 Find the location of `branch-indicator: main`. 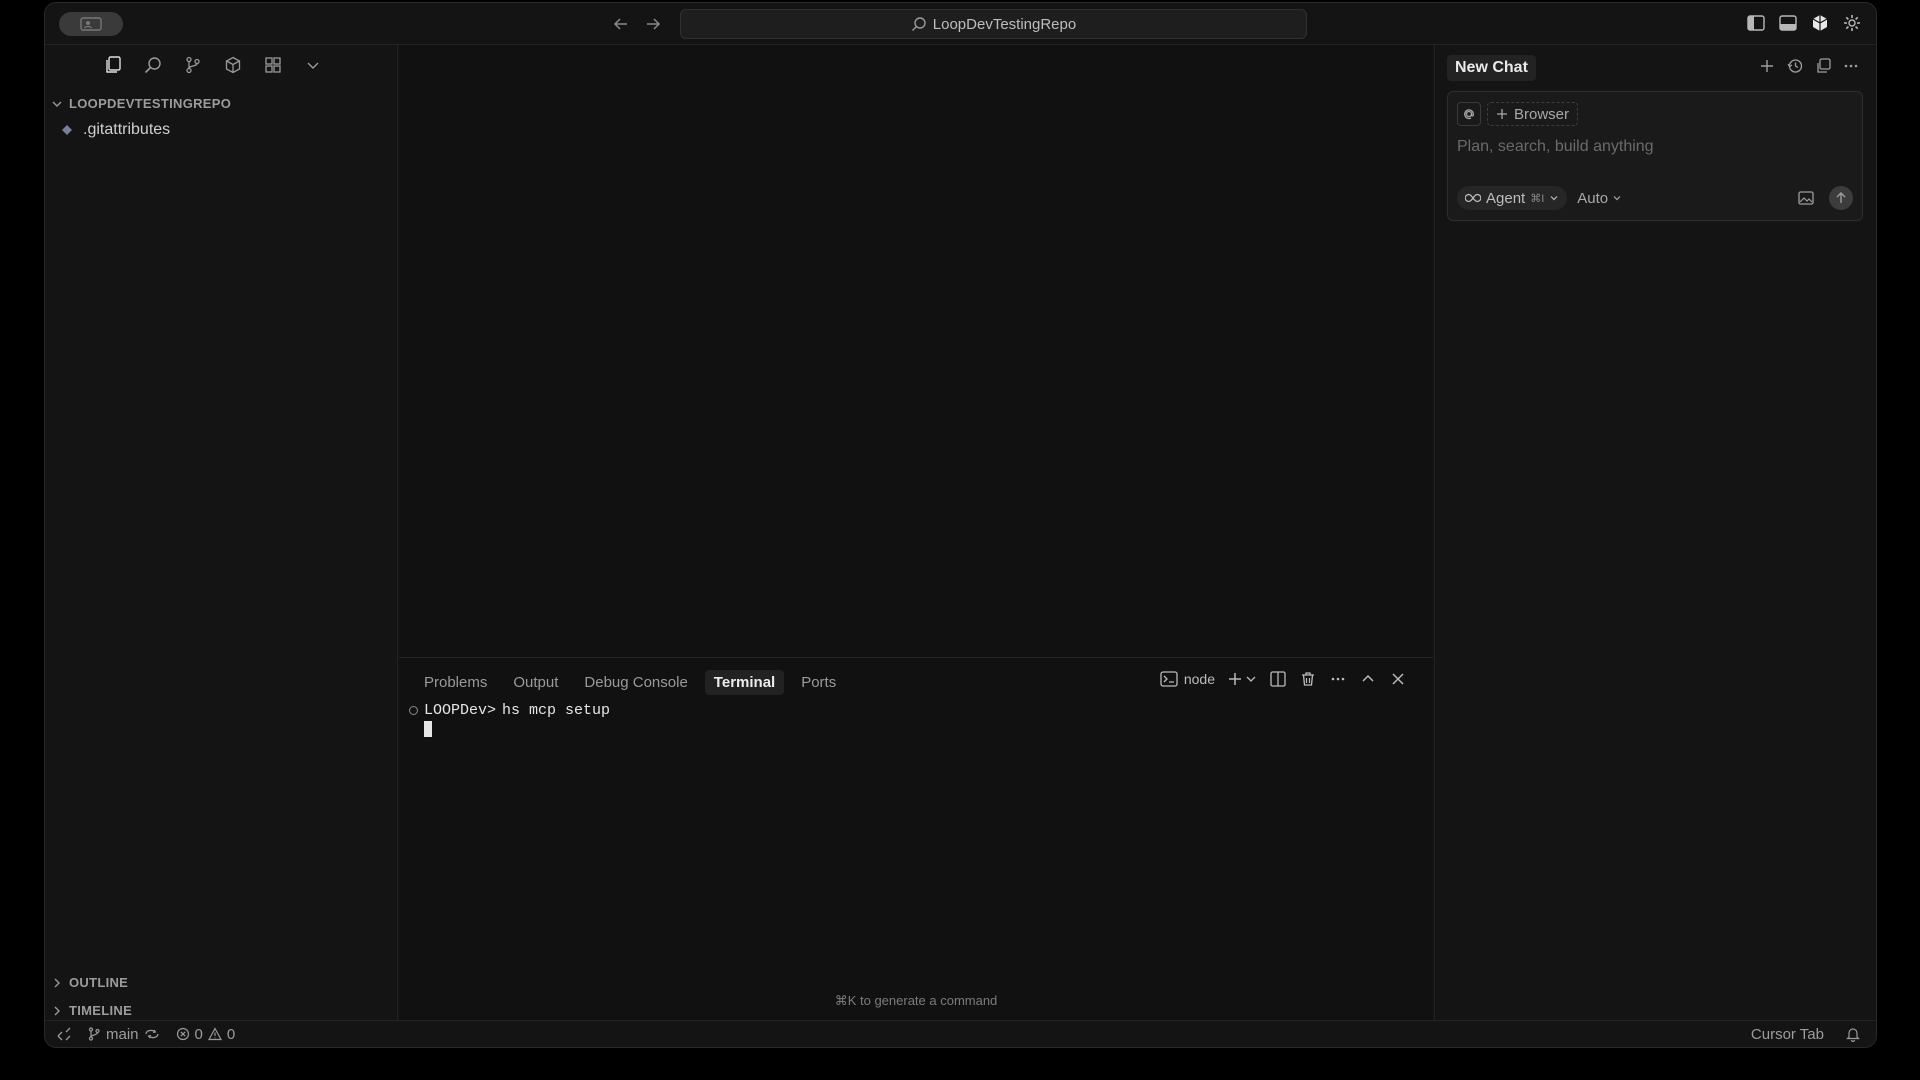

branch-indicator: main is located at coordinates (123, 1034).